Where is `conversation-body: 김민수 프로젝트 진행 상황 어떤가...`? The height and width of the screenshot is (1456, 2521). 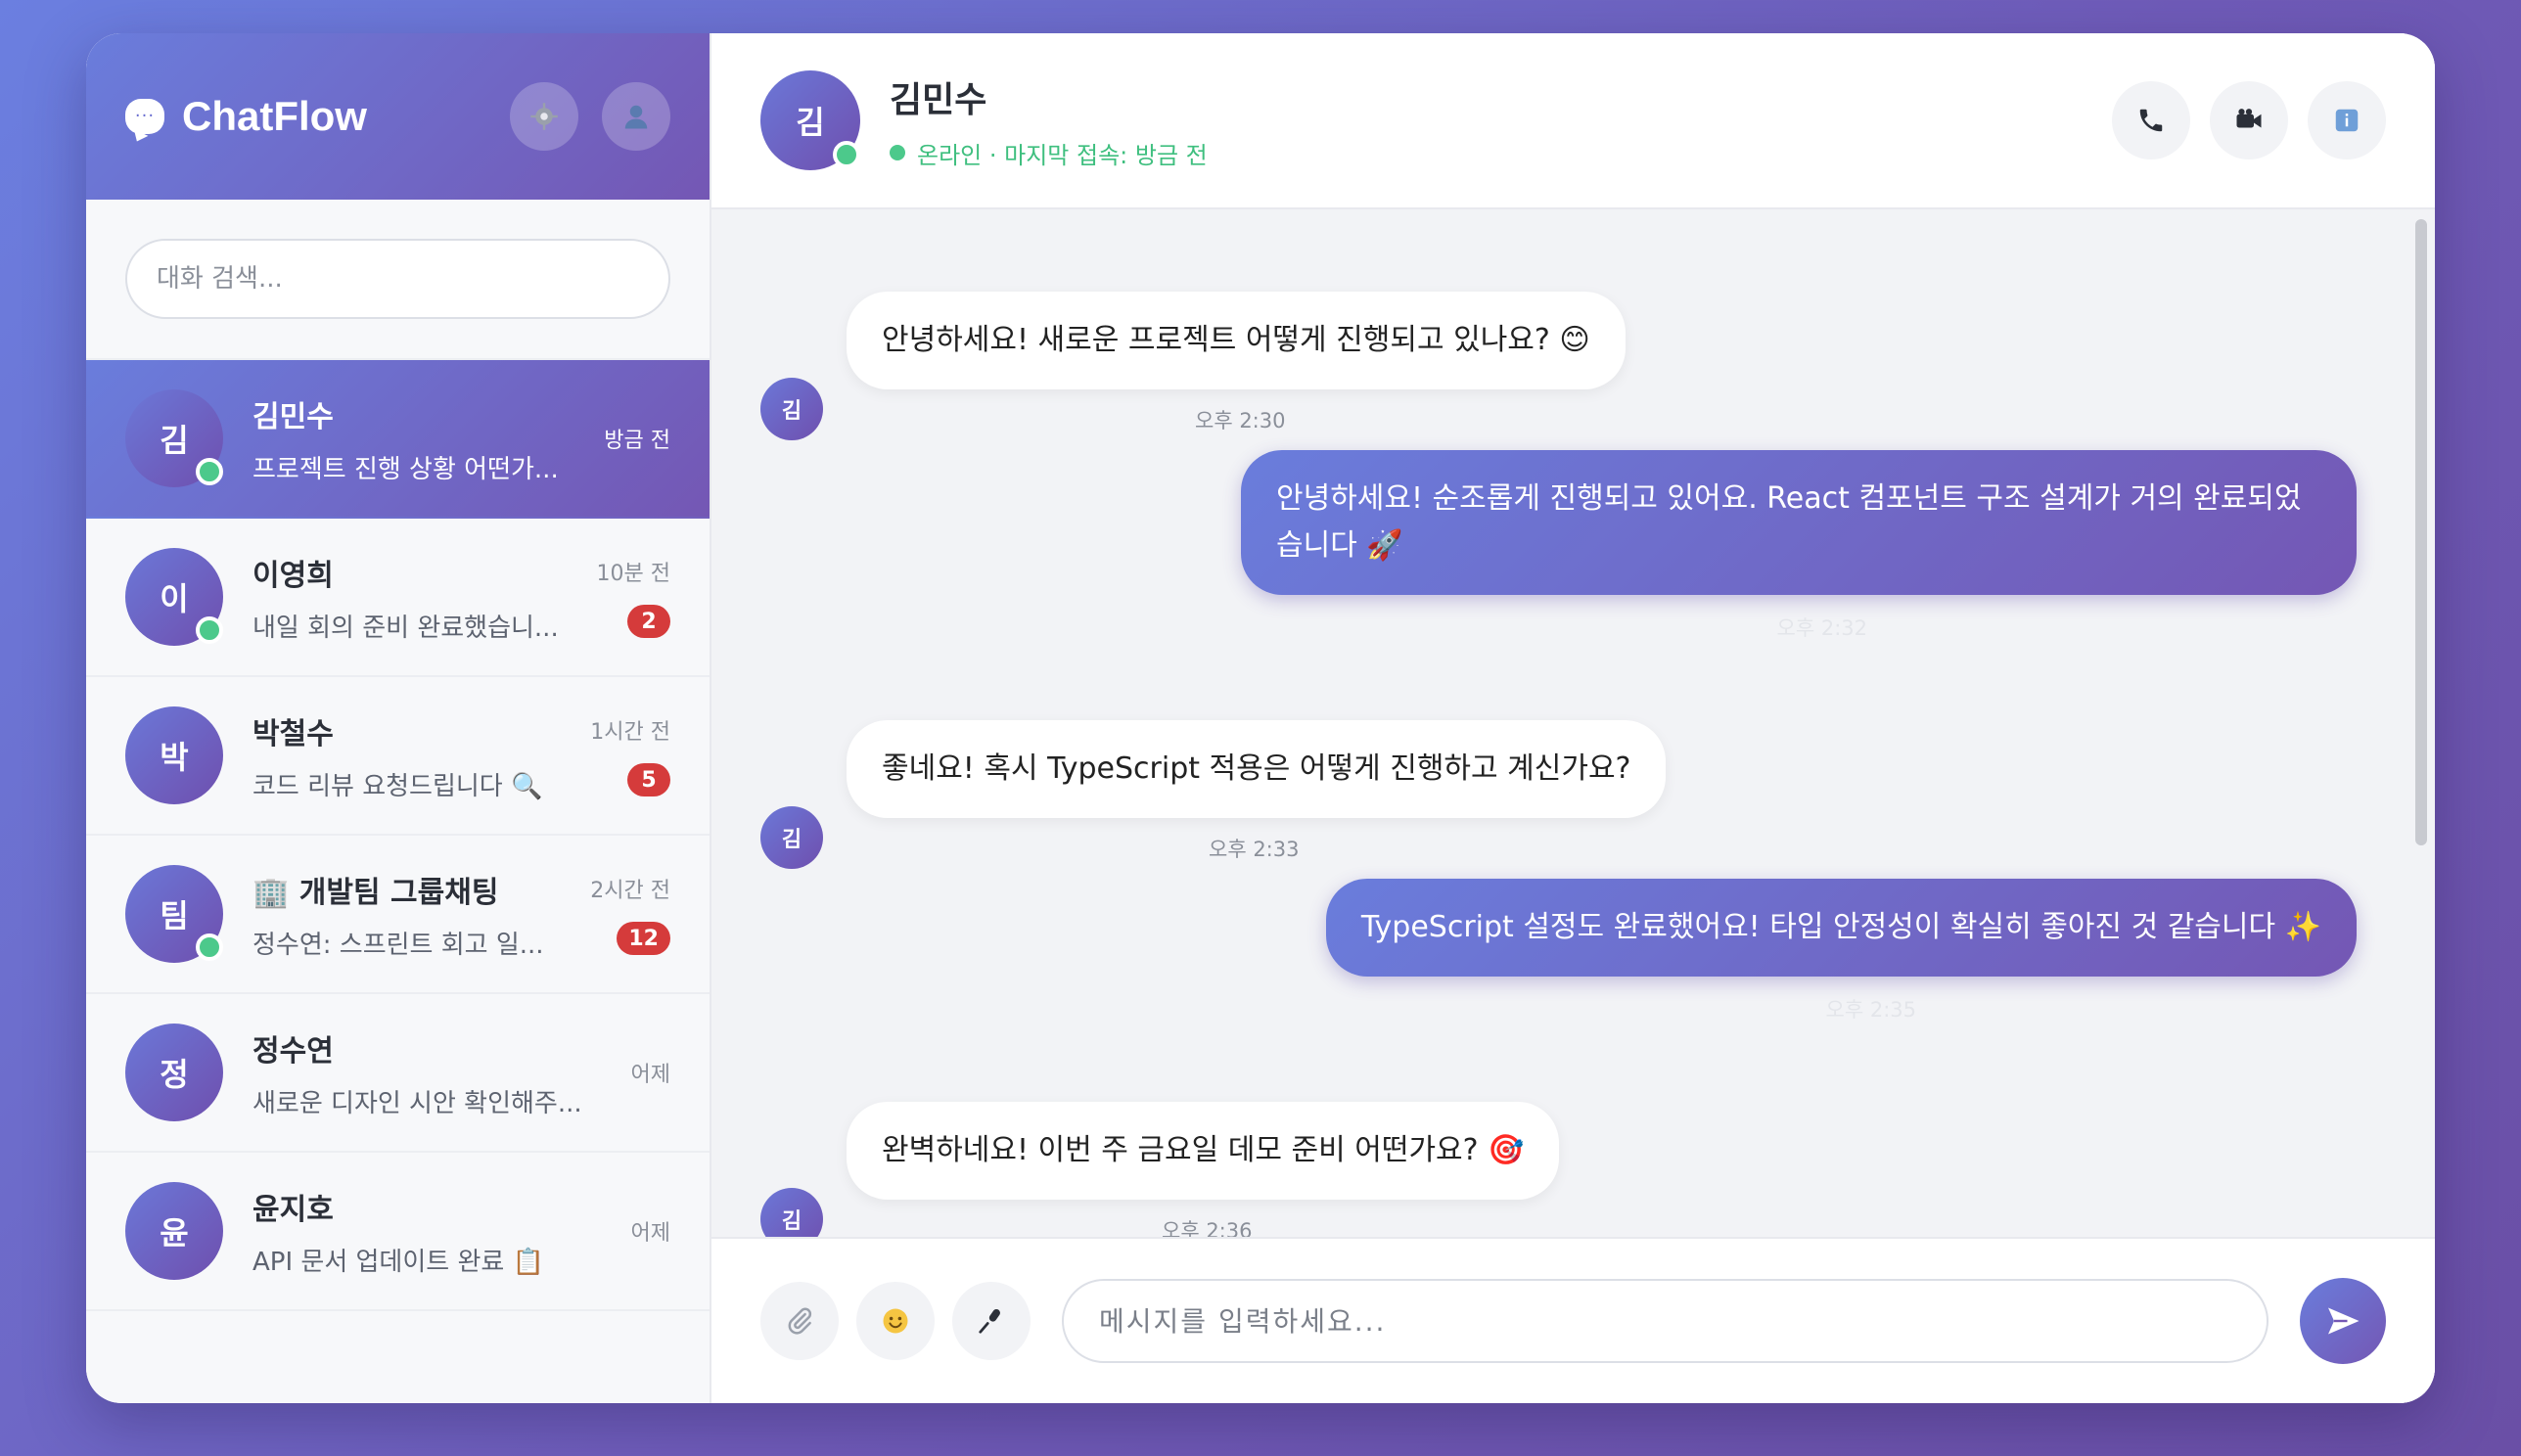
conversation-body: 김민수 프로젝트 진행 상황 어떤가... is located at coordinates (420, 438).